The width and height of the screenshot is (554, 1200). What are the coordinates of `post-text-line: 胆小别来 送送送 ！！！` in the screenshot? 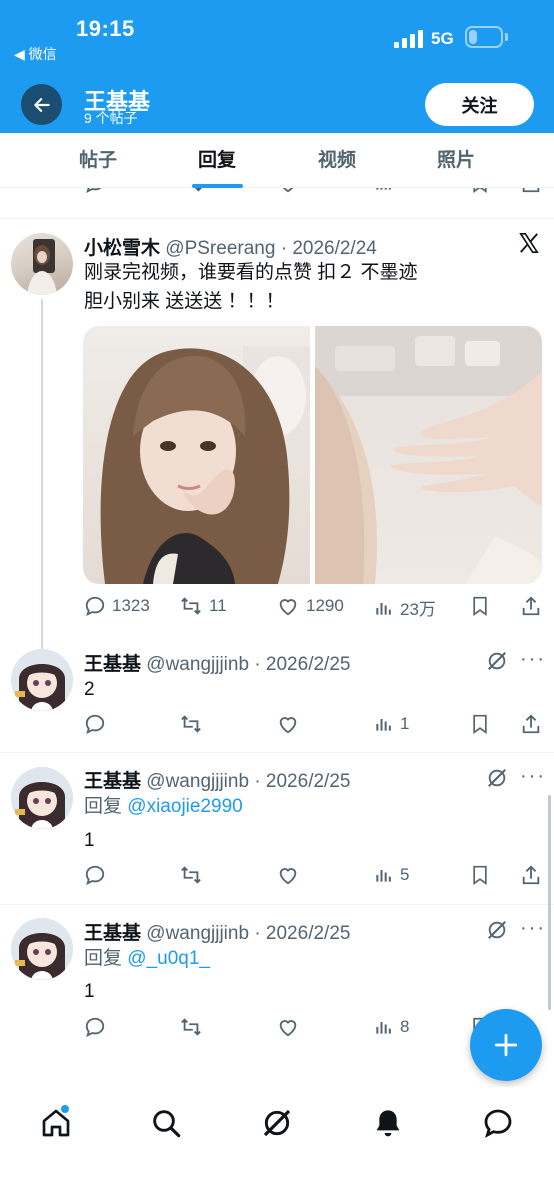 It's located at (184, 301).